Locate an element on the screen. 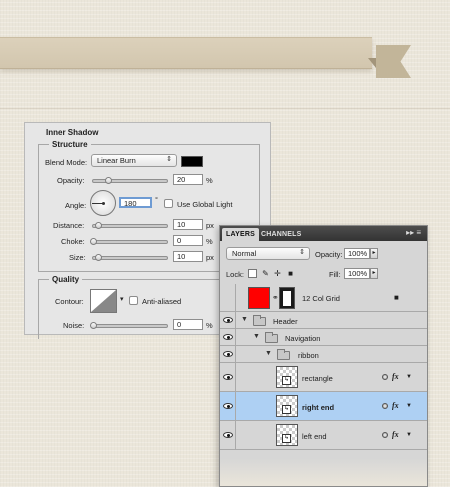  vector-mask-shape is located at coordinates (287, 298).